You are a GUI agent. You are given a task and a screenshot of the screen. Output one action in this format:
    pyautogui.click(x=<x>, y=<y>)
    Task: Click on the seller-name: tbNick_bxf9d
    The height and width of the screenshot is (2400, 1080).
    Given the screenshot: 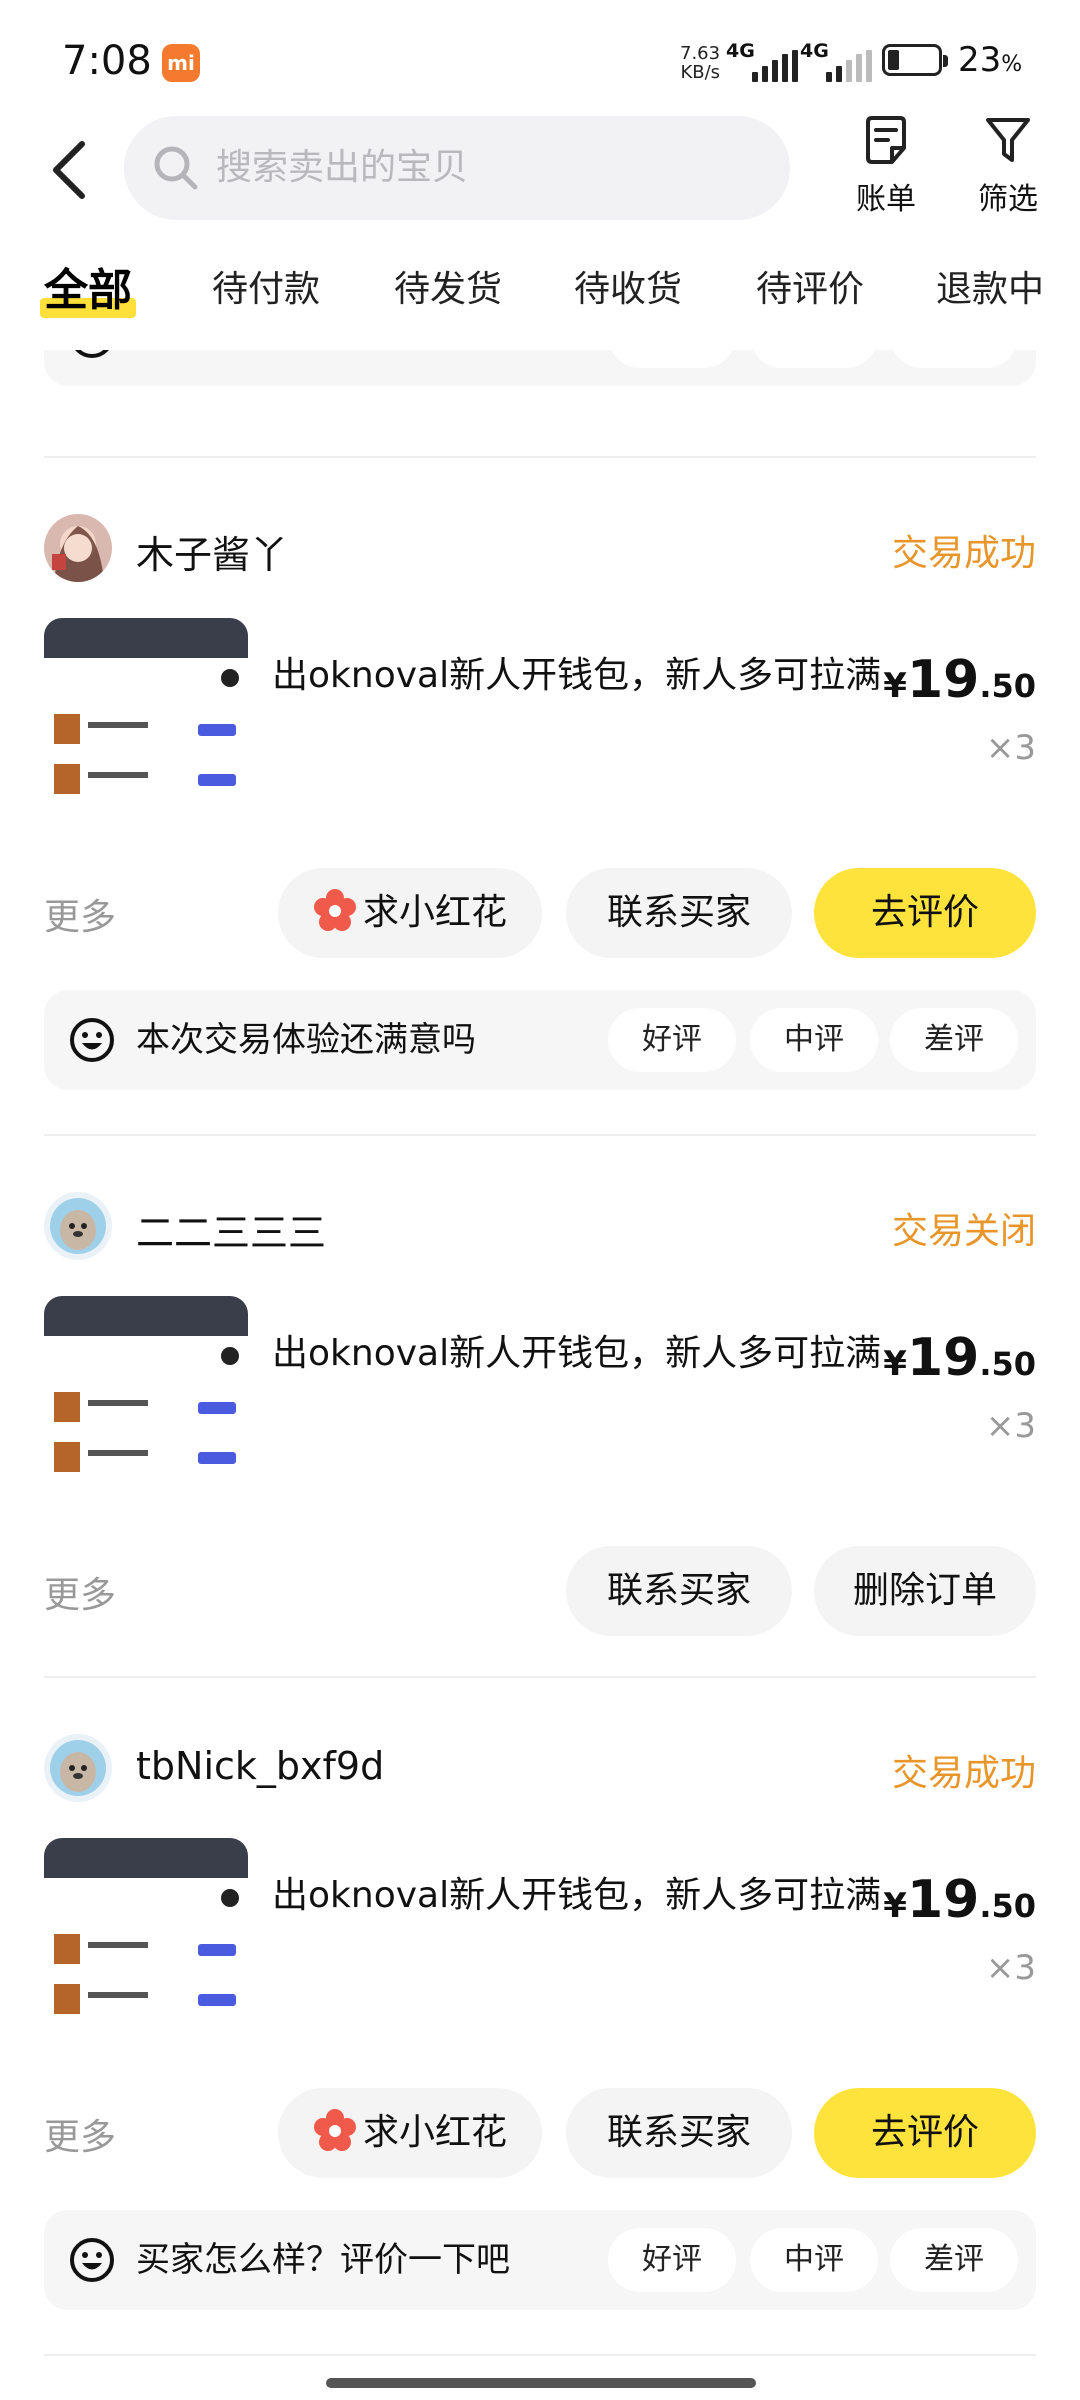 What is the action you would take?
    pyautogui.click(x=260, y=1766)
    